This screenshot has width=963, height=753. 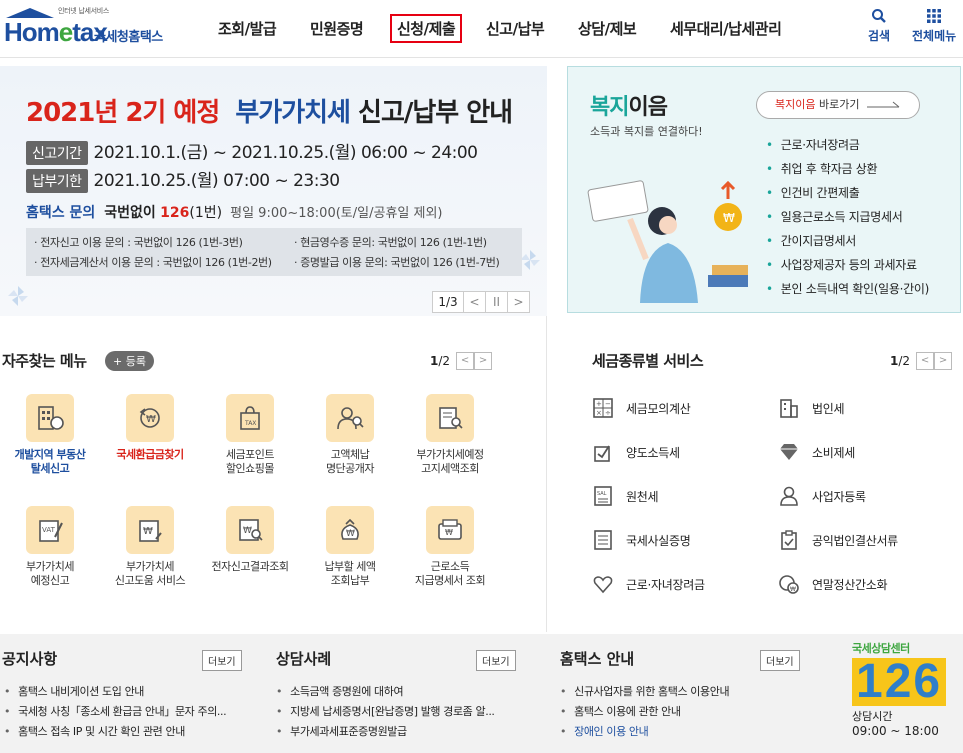 I want to click on freq-item-label: 부가가치세예정, so click(x=450, y=454).